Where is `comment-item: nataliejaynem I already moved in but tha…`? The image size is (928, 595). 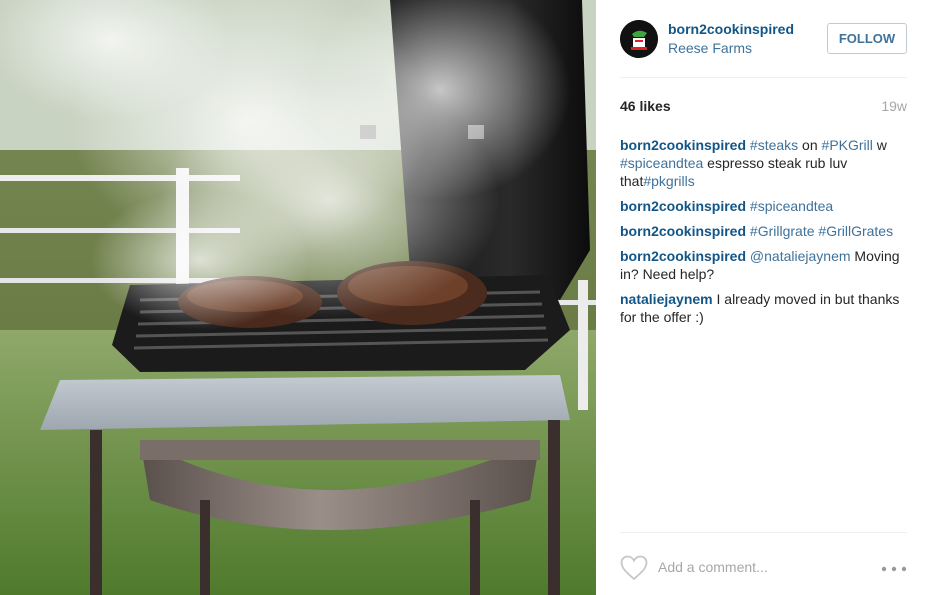
comment-item: nataliejaynem I already moved in but tha… is located at coordinates (763, 308).